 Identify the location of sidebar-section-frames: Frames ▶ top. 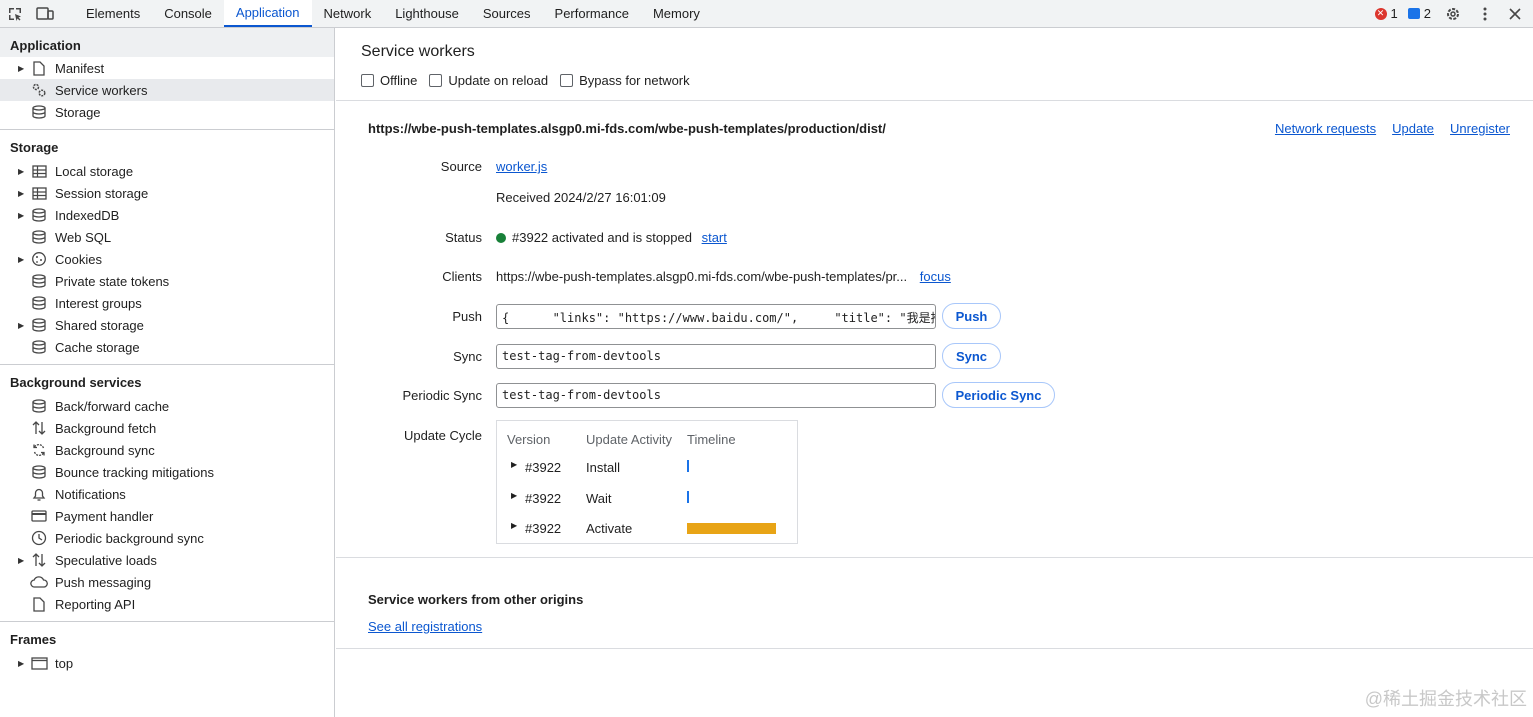
(167, 648).